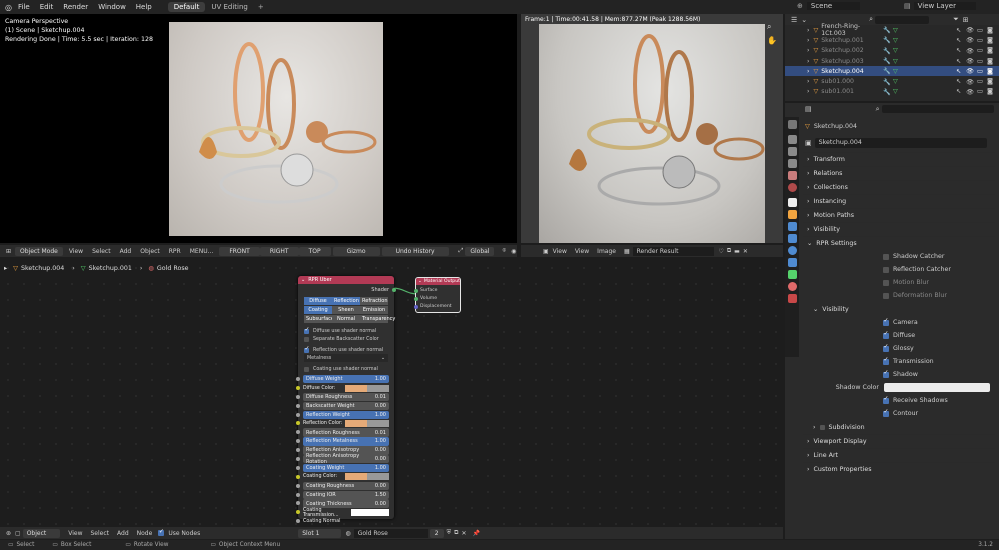  Describe the element at coordinates (902, 309) in the screenshot. I see `subsection-visibility: ⌄ Visibility` at that location.